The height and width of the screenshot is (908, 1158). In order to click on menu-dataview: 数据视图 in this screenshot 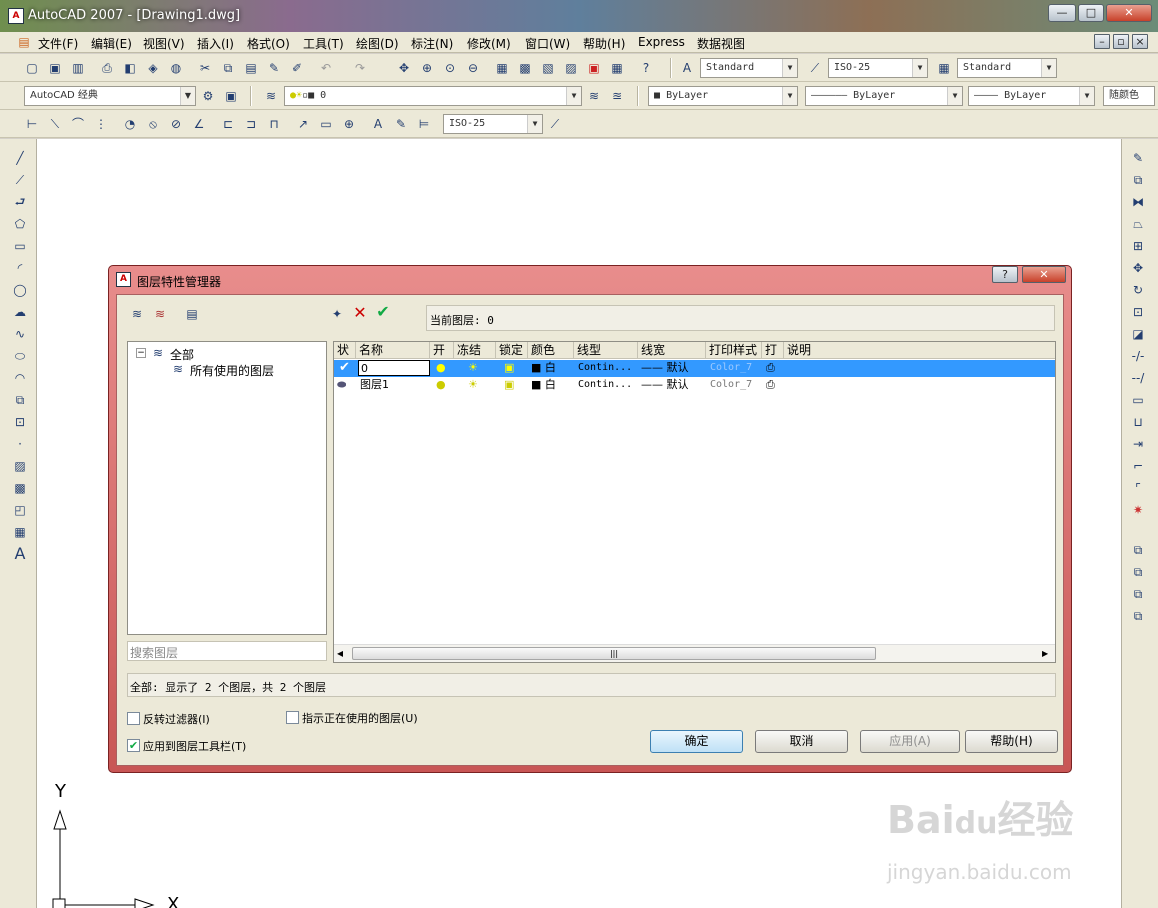, I will do `click(721, 43)`.